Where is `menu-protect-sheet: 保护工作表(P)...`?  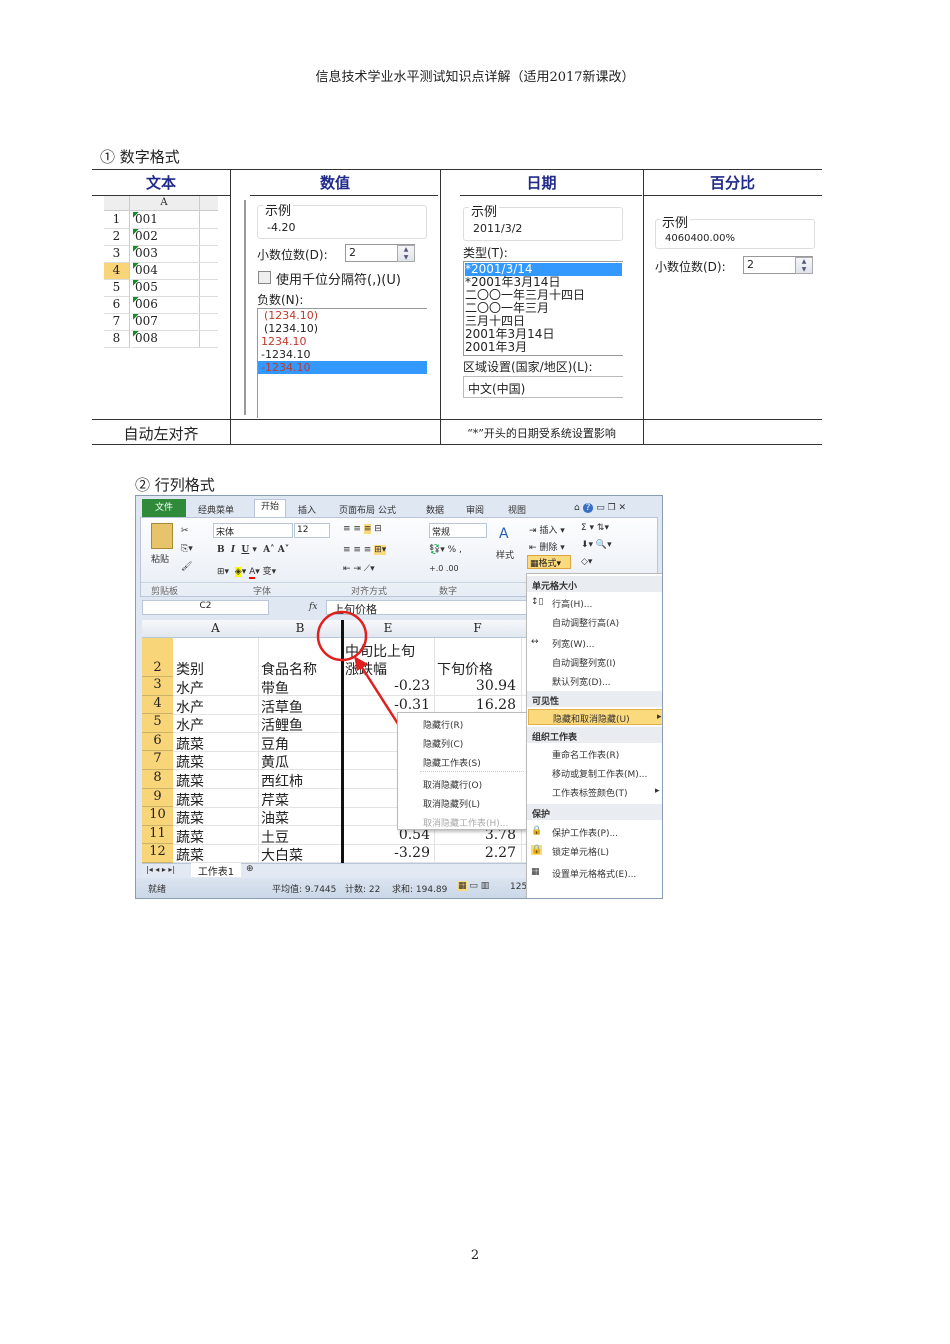
menu-protect-sheet: 保护工作表(P)... is located at coordinates (585, 832).